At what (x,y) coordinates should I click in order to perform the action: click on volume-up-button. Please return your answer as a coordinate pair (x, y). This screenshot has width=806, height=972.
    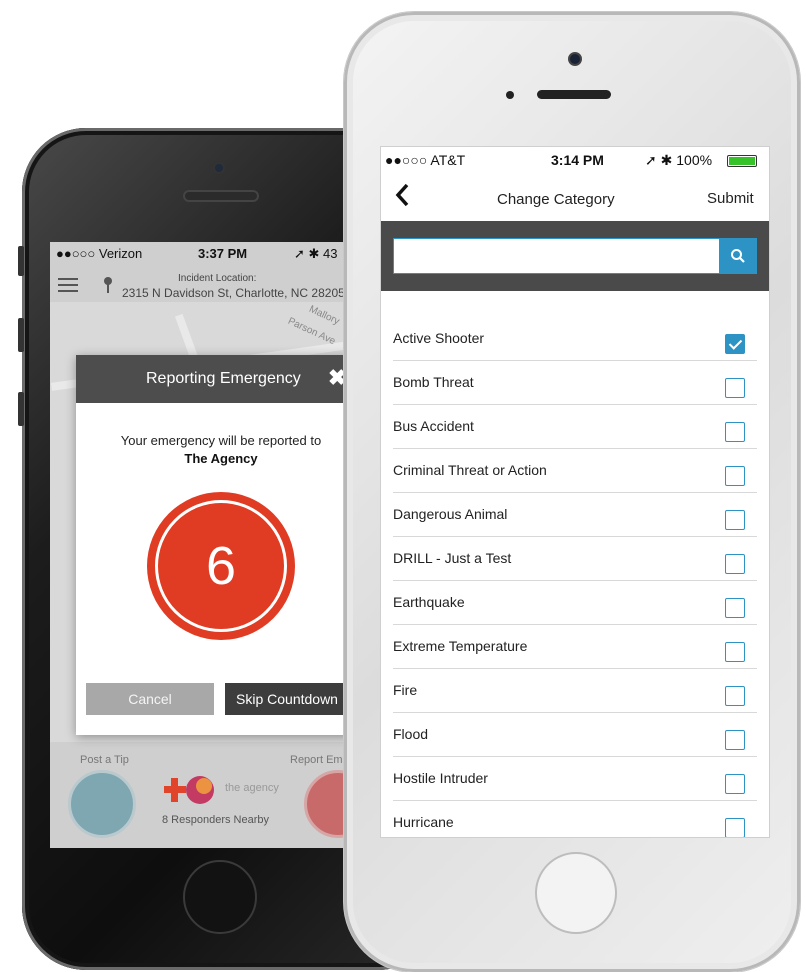
    Looking at the image, I should click on (21, 335).